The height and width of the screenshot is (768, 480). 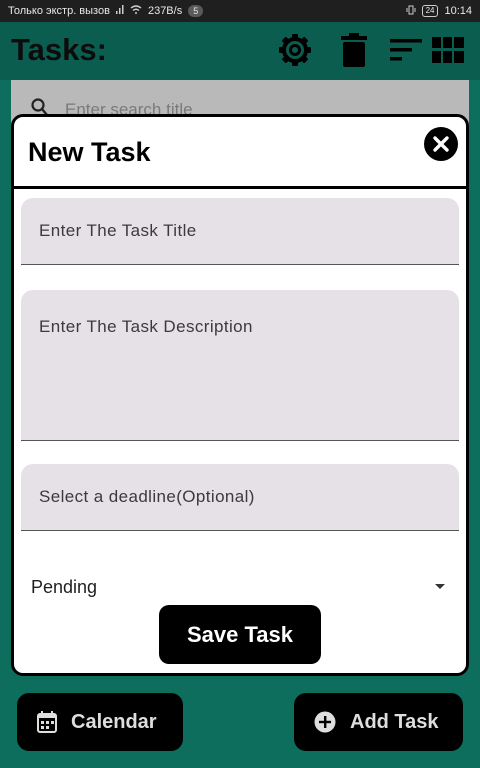 What do you see at coordinates (47, 722) in the screenshot?
I see `calendar-icon` at bounding box center [47, 722].